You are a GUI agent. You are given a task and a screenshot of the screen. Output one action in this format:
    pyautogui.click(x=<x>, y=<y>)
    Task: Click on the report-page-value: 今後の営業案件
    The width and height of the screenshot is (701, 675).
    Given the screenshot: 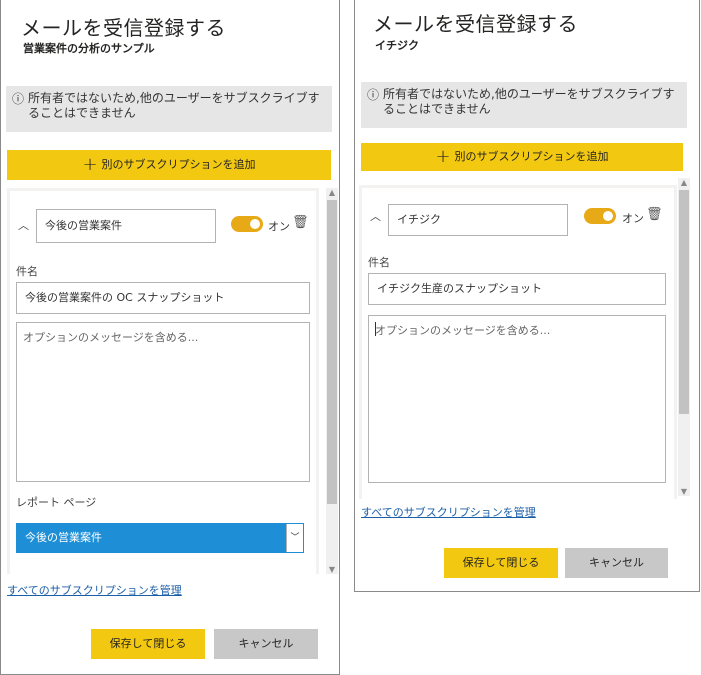 What is the action you would take?
    pyautogui.click(x=63, y=537)
    